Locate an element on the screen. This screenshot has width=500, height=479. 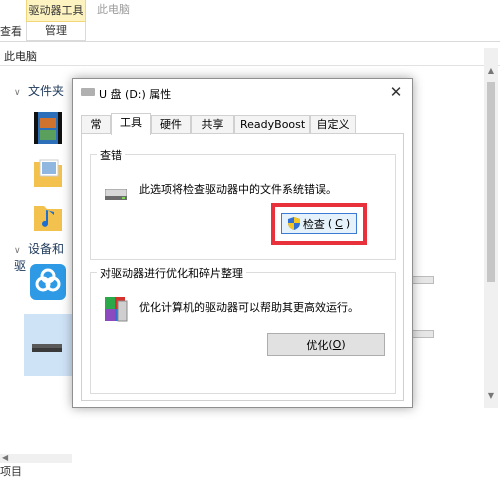
status-bar-text: 项目 is located at coordinates (11, 471).